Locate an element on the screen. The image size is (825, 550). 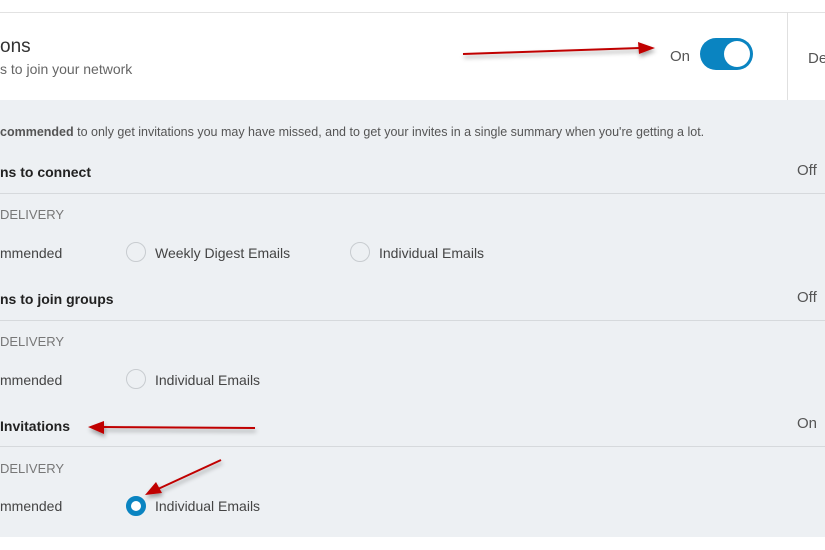
arrow-to-radio is located at coordinates (183, 477).